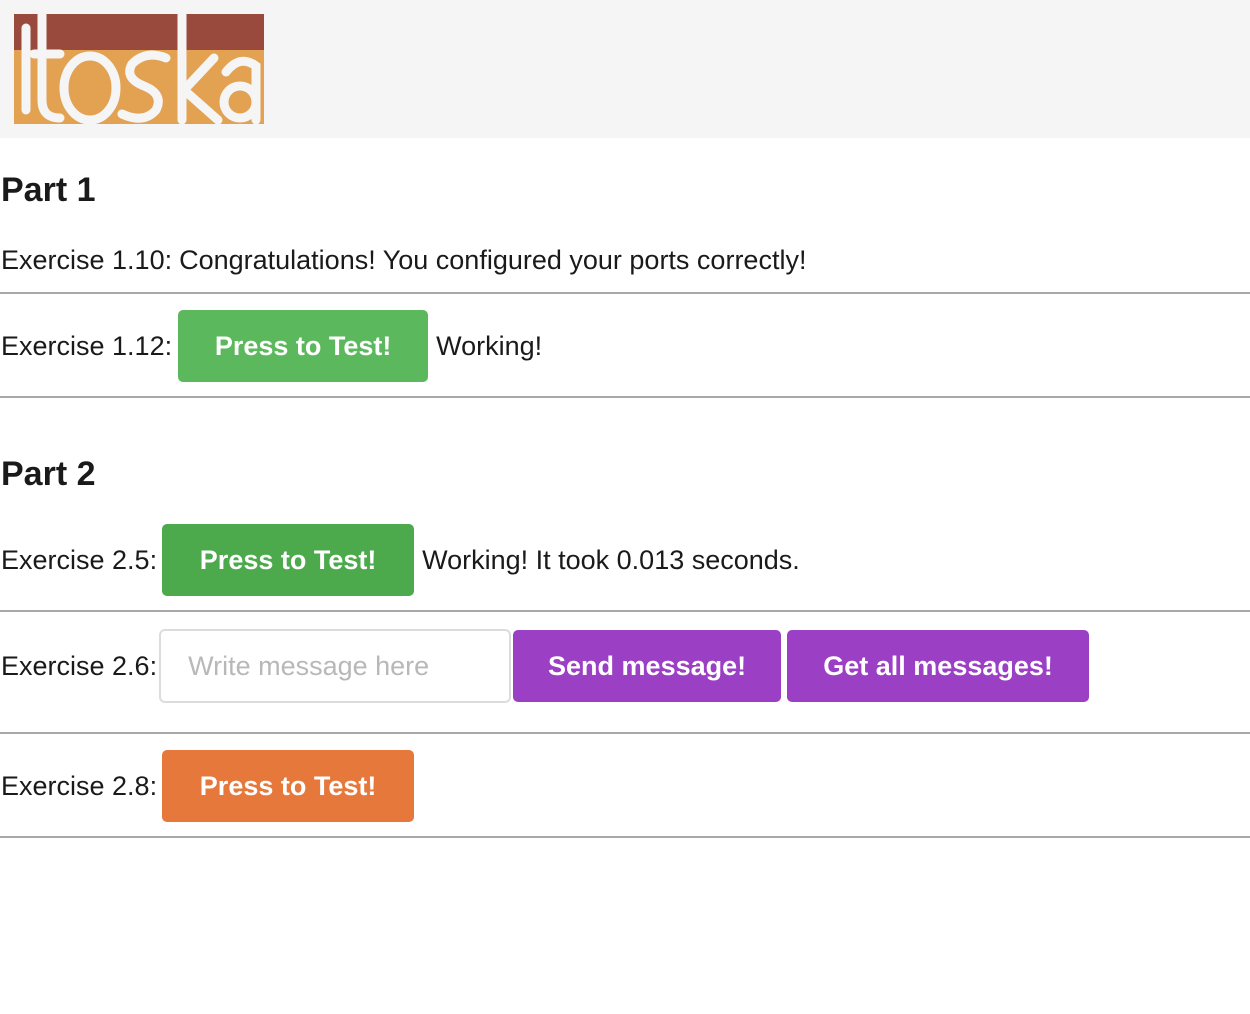 The height and width of the screenshot is (1014, 1250). I want to click on exercise-1-10-label: Exercise 1.10:, so click(87, 259).